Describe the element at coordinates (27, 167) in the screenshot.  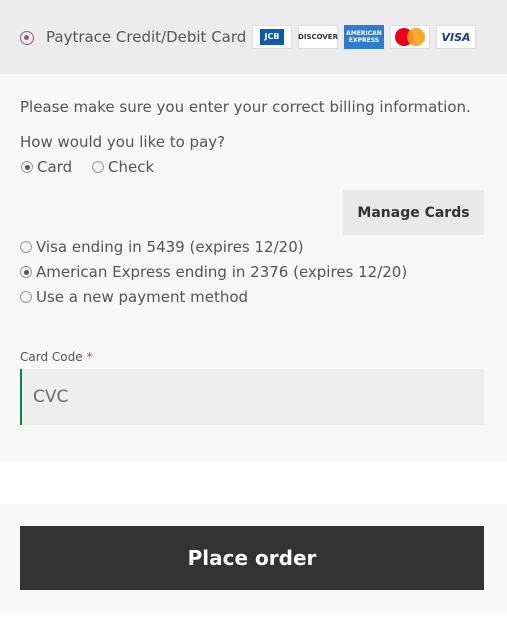
I see `pay-card-radio` at that location.